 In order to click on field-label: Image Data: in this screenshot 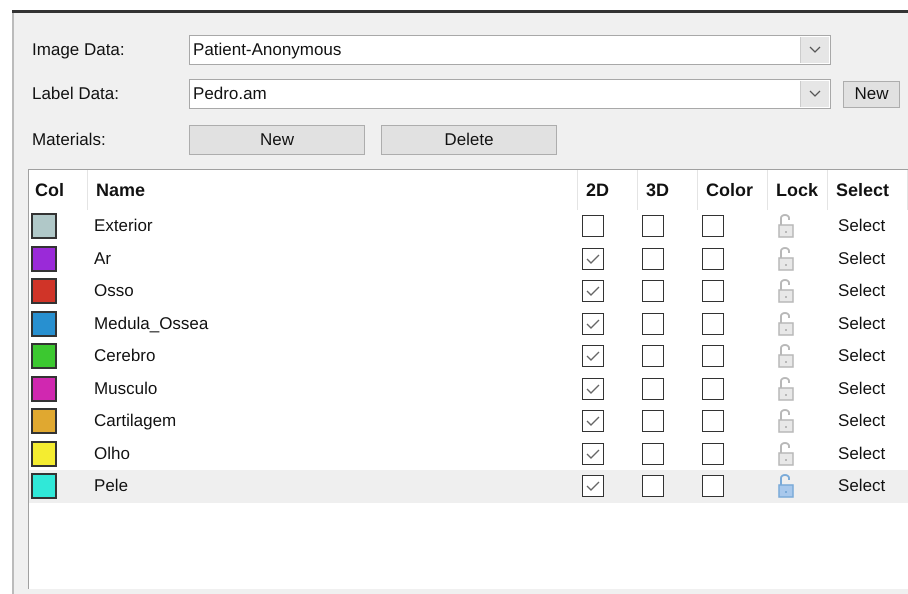, I will do `click(79, 50)`.